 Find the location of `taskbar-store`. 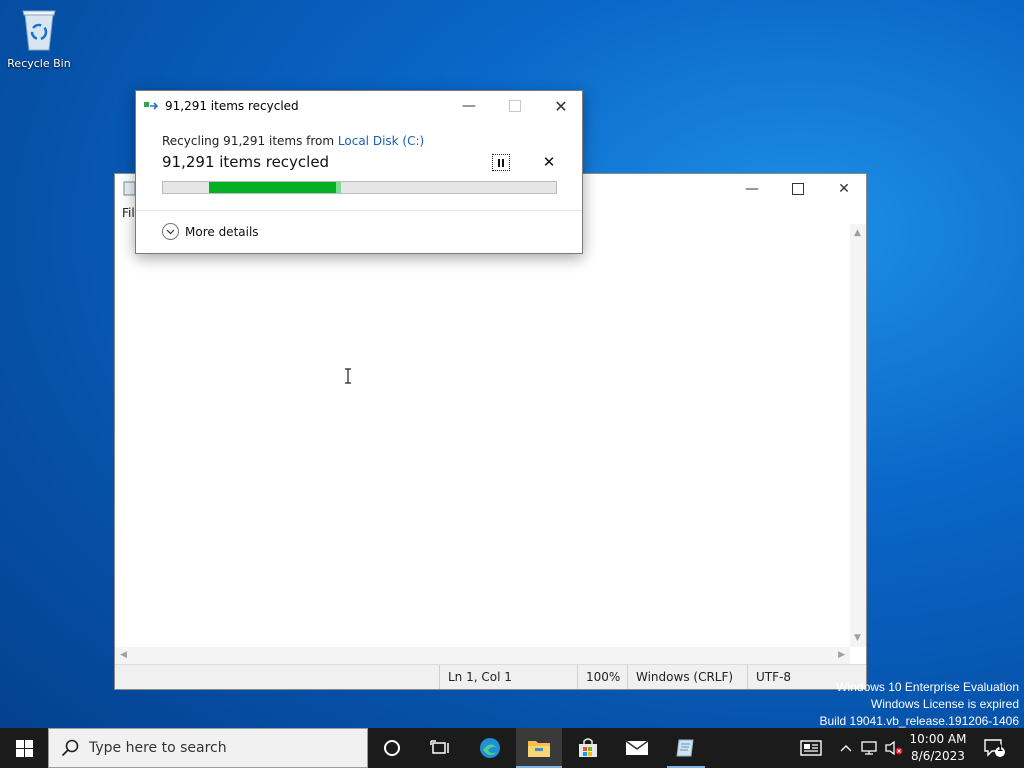

taskbar-store is located at coordinates (588, 748).